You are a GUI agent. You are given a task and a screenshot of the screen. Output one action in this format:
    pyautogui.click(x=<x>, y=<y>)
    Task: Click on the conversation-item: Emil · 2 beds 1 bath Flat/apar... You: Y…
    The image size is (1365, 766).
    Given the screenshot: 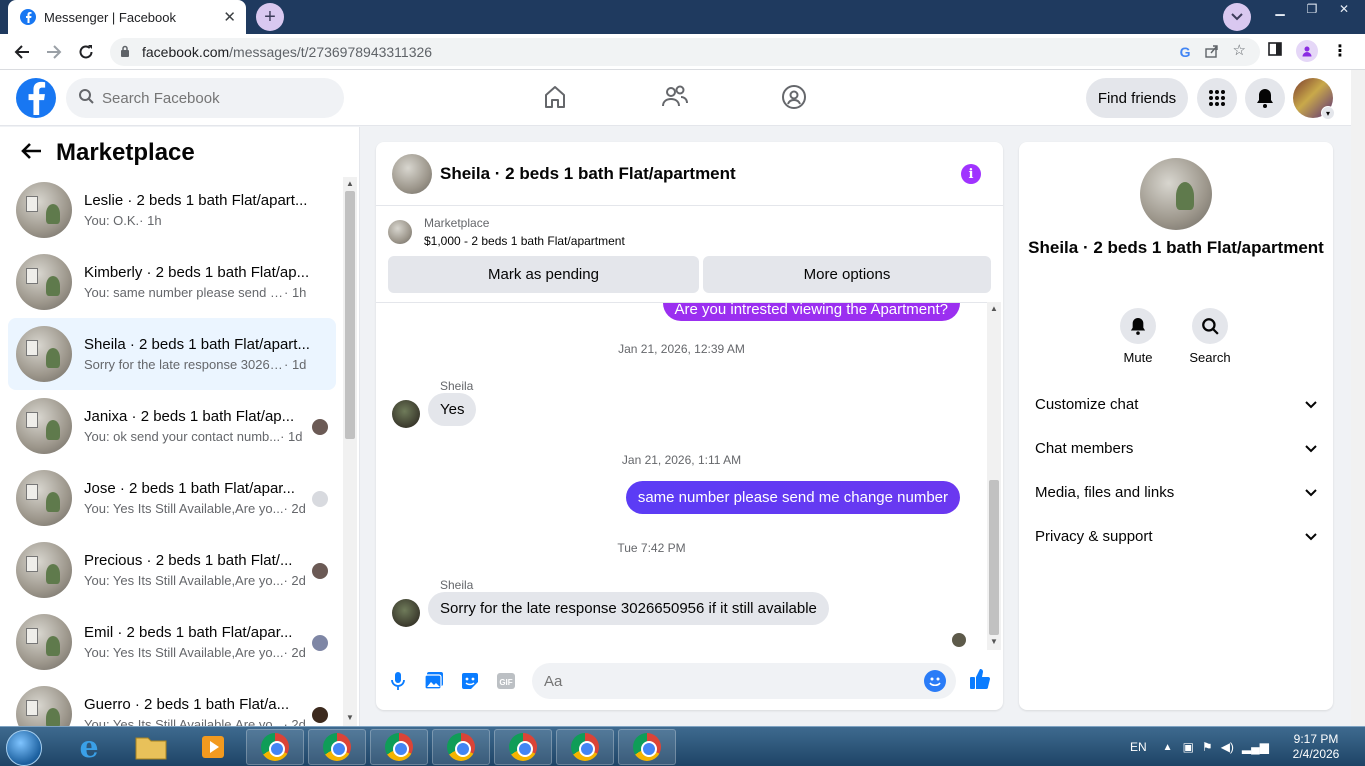 What is the action you would take?
    pyautogui.click(x=172, y=642)
    